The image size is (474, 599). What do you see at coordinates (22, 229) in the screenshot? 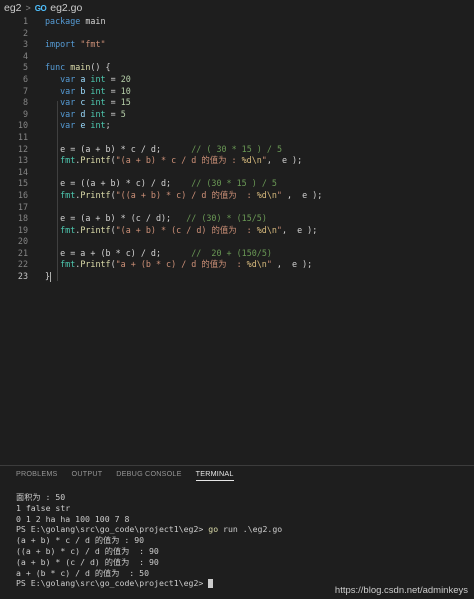
I see `line-number: 19` at bounding box center [22, 229].